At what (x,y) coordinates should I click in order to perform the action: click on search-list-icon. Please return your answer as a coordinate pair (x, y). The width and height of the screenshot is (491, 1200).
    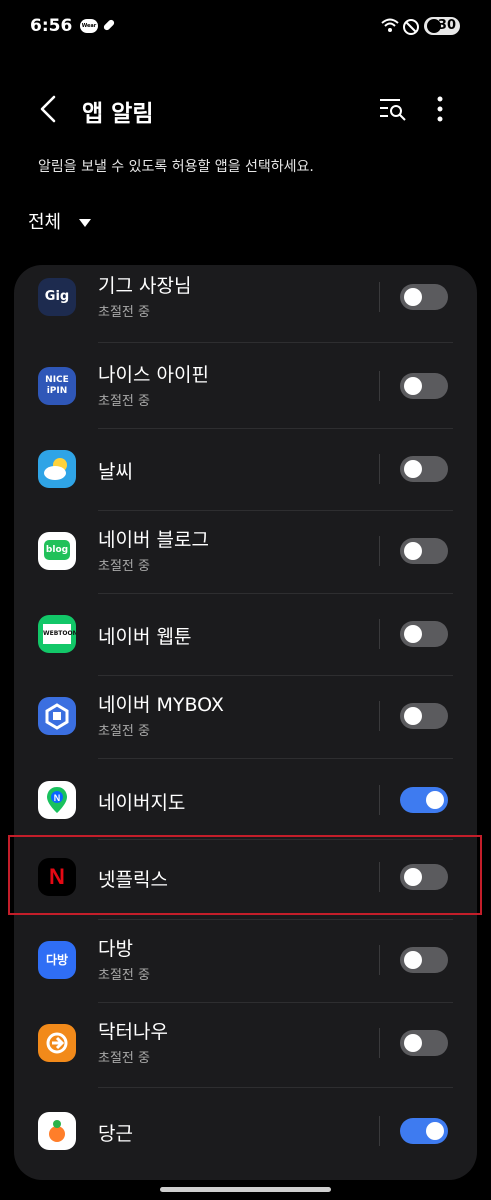
    Looking at the image, I should click on (393, 111).